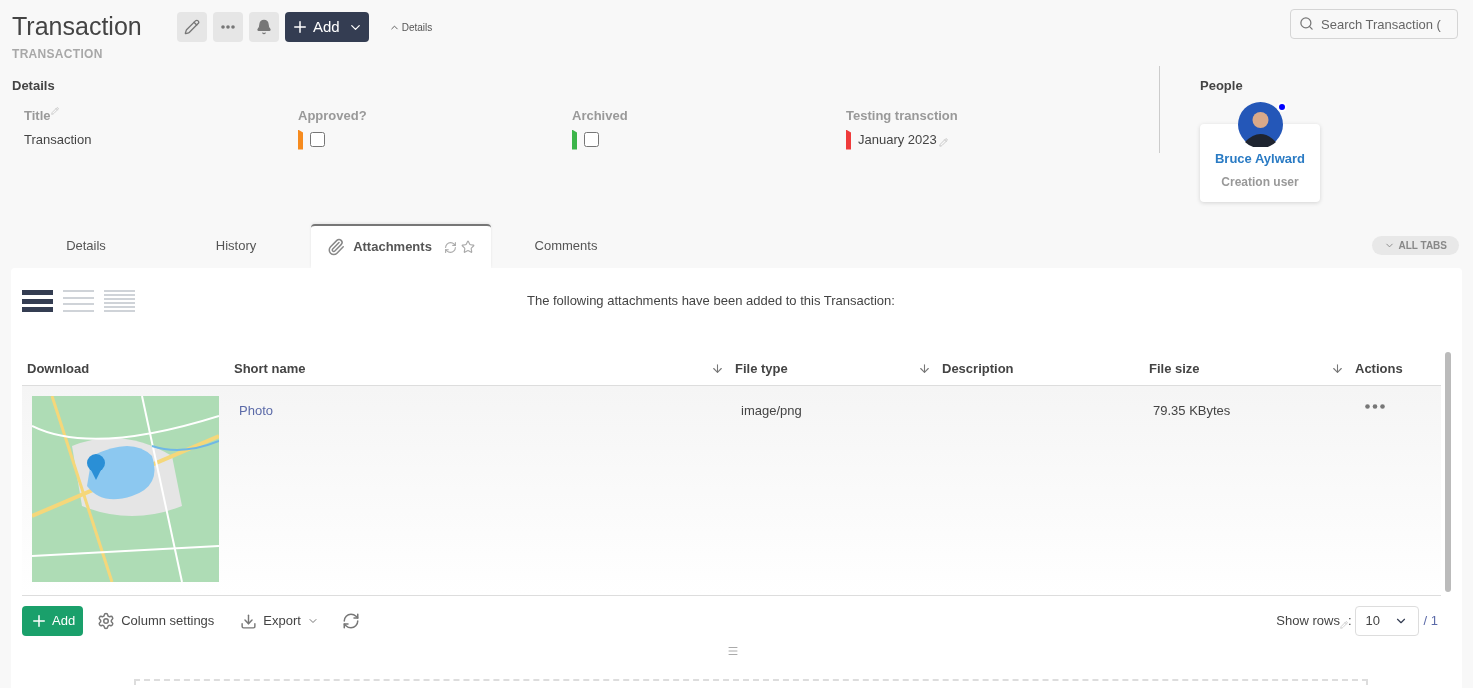 The width and height of the screenshot is (1473, 688). I want to click on column-header: Short name, so click(479, 368).